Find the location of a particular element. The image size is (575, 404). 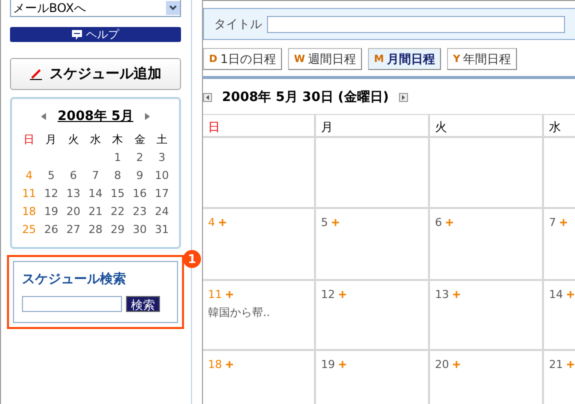

calendar-day: 13 is located at coordinates (73, 194).